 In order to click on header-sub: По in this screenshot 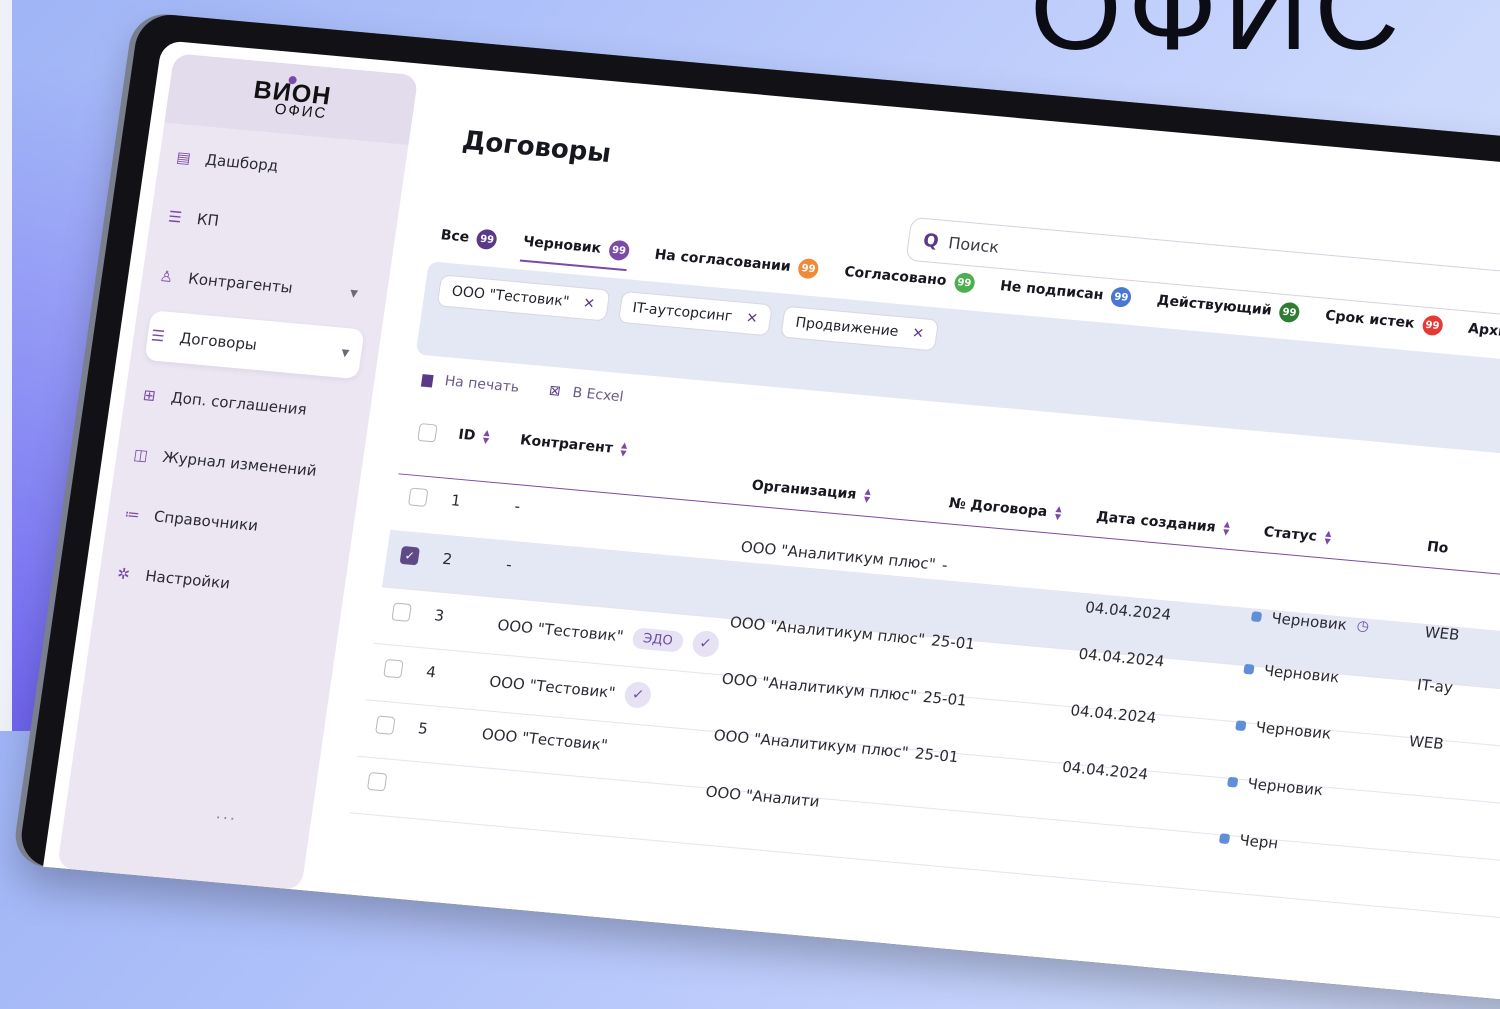, I will do `click(1438, 548)`.